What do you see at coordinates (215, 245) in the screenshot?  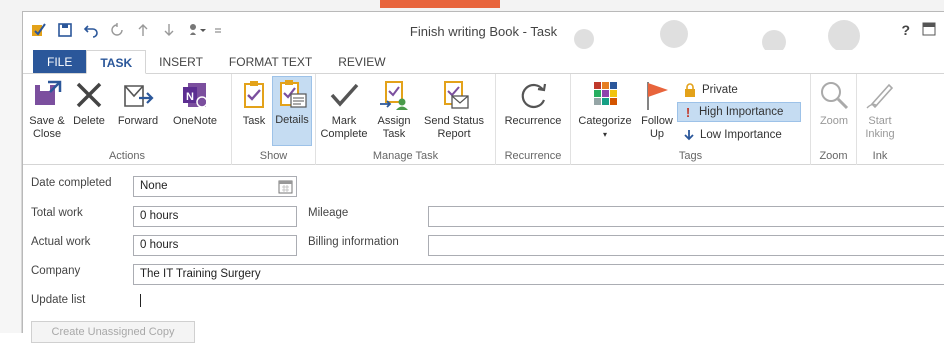 I see `actual-work-field: 0 hours` at bounding box center [215, 245].